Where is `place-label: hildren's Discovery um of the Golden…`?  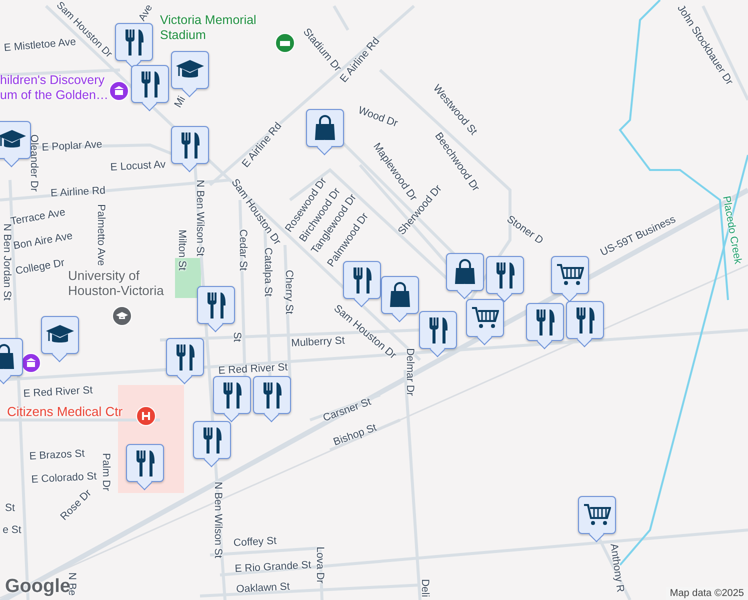
place-label: hildren's Discovery um of the Golden… is located at coordinates (54, 88).